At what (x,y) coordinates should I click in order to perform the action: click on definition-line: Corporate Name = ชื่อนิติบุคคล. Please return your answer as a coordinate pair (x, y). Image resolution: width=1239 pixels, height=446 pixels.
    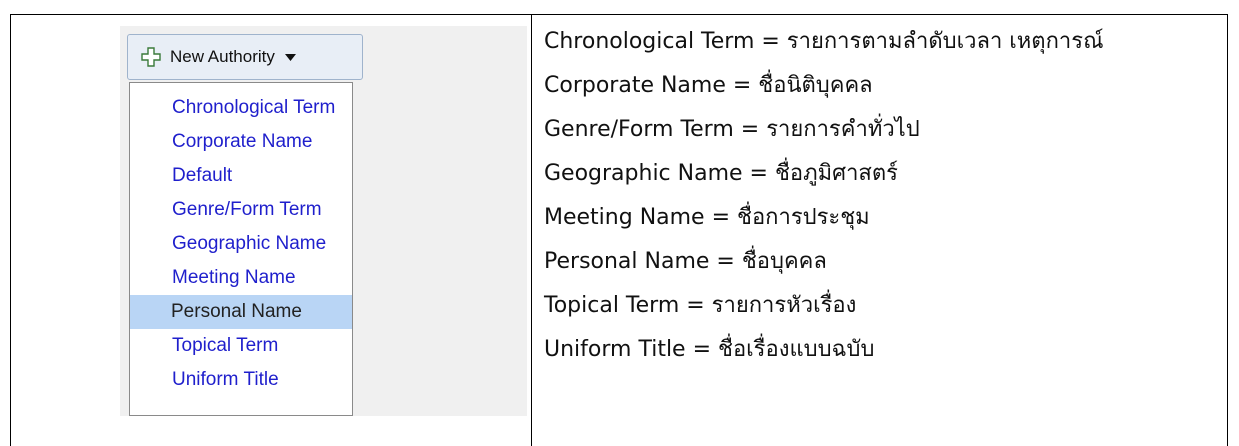
    Looking at the image, I should click on (708, 85).